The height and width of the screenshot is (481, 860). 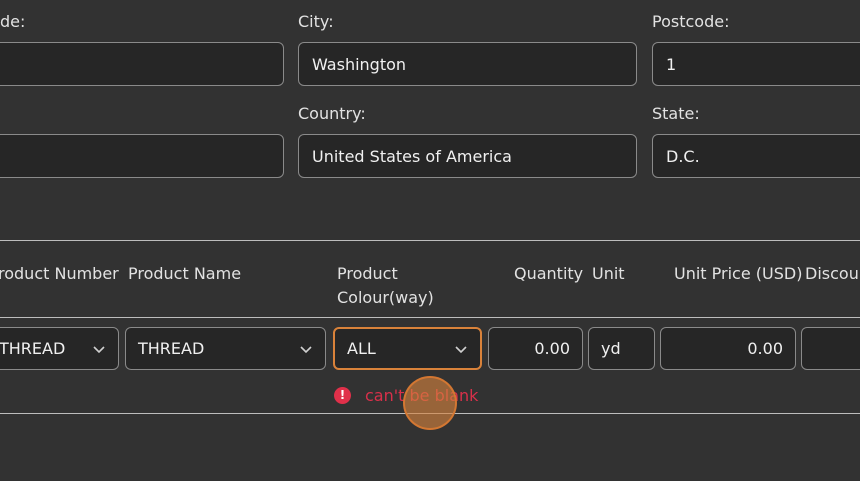 I want to click on unit-price-input: 0.00, so click(x=728, y=348).